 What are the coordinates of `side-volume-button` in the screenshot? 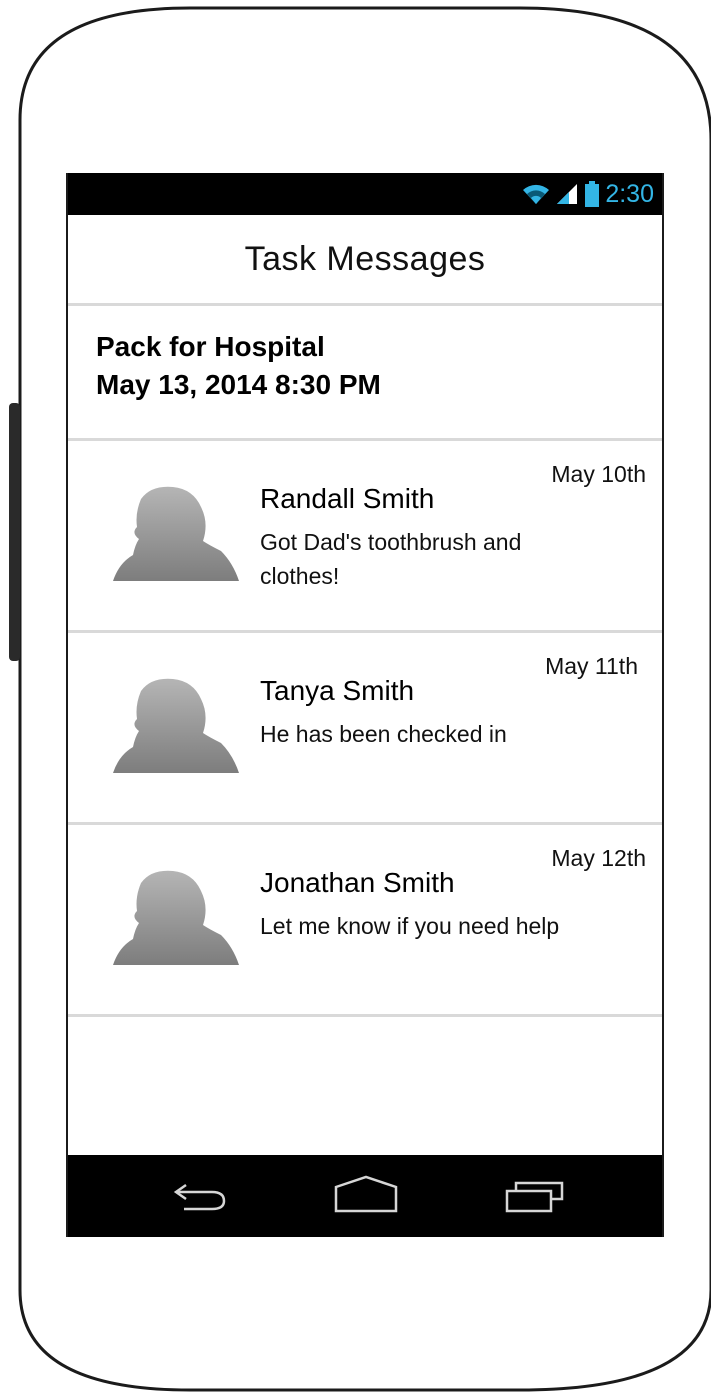 It's located at (14, 532).